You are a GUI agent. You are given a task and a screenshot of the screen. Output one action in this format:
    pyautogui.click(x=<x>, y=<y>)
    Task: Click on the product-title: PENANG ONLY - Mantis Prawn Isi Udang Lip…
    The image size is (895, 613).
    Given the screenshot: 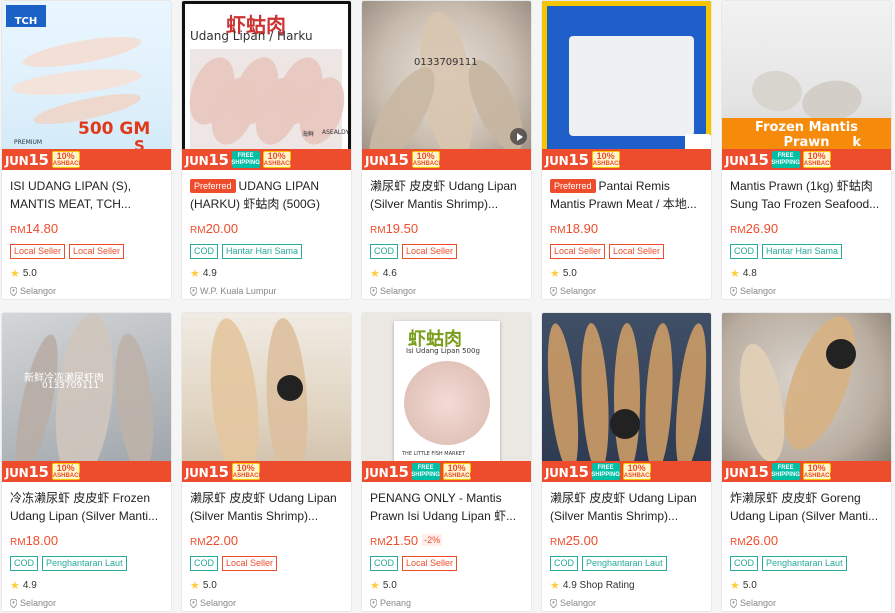 What is the action you would take?
    pyautogui.click(x=446, y=507)
    